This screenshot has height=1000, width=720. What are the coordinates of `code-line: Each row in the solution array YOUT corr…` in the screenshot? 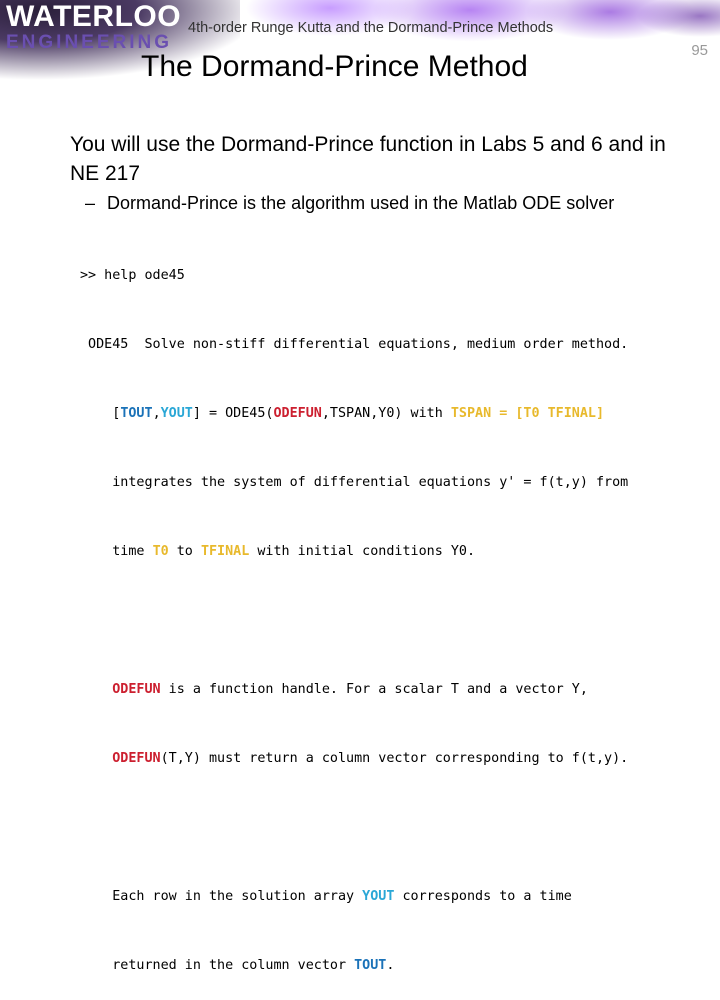 It's located at (354, 896).